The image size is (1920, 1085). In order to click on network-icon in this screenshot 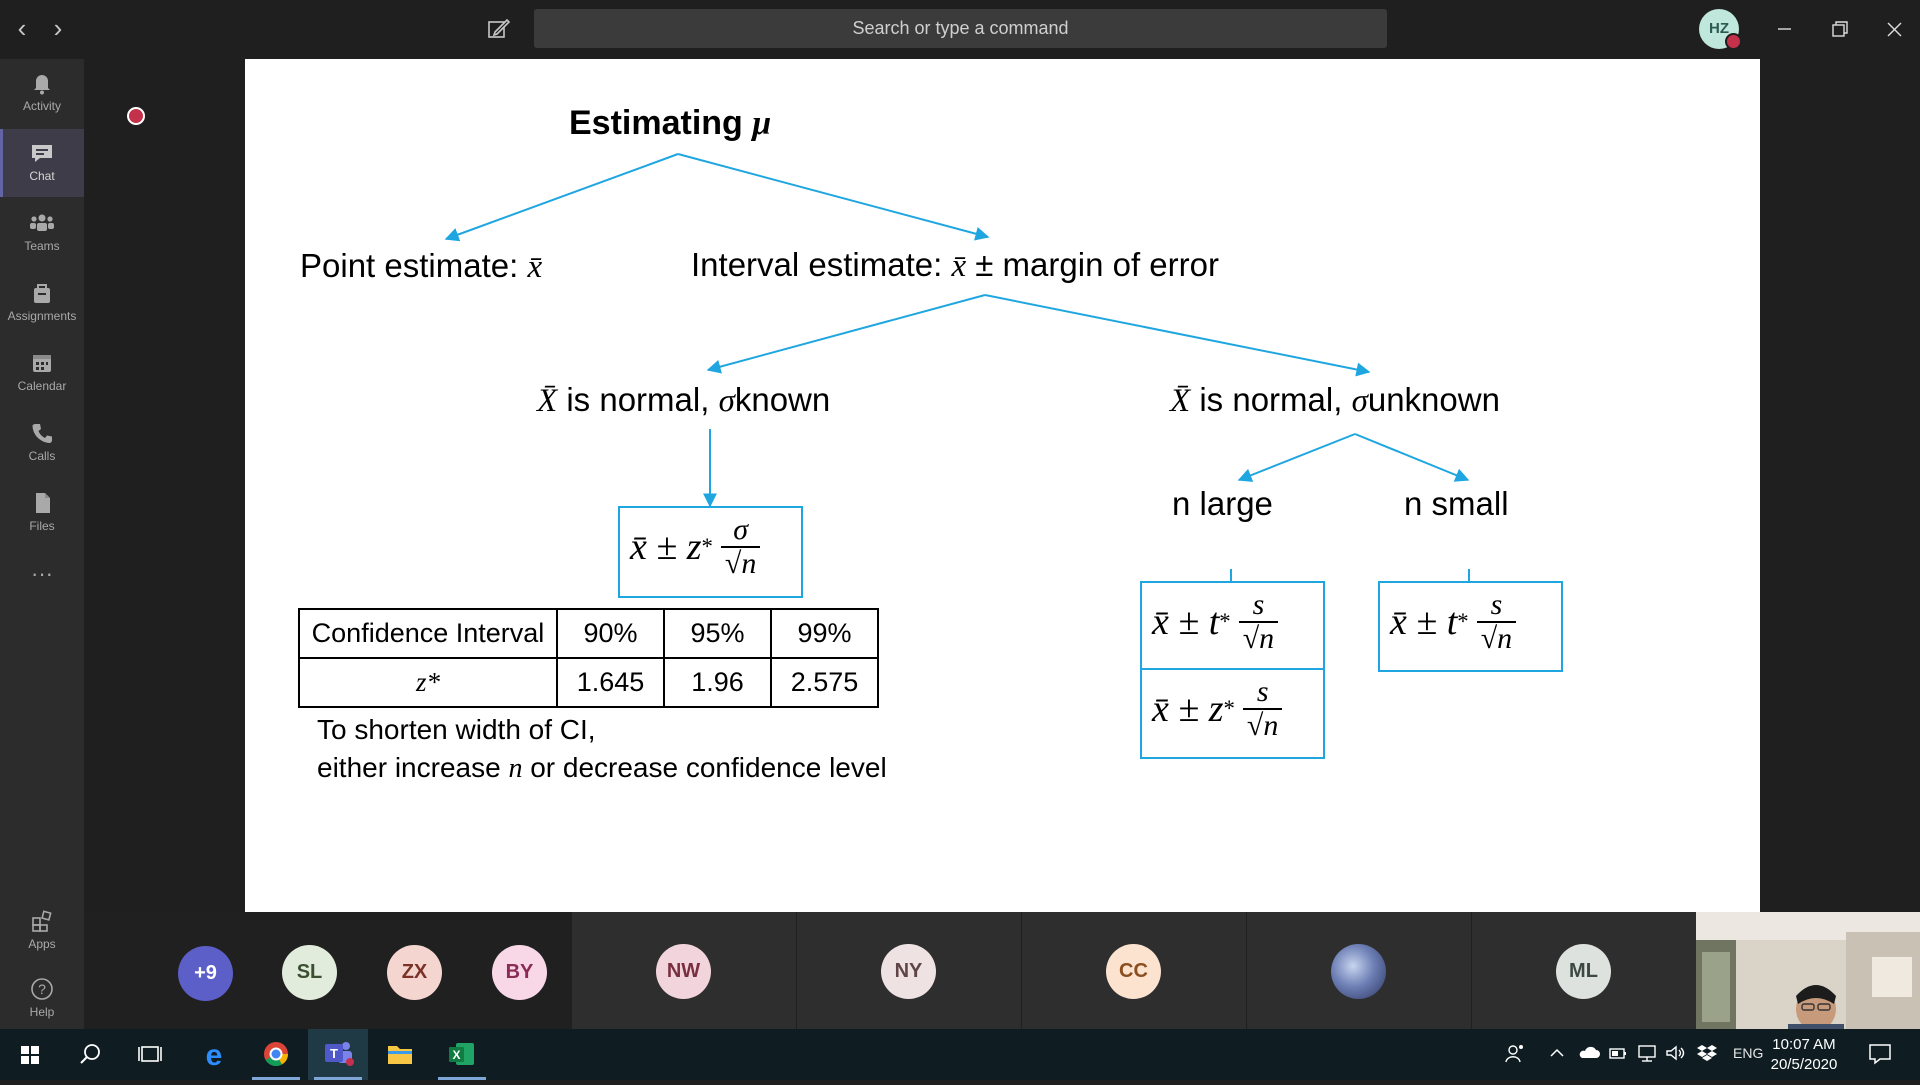, I will do `click(1647, 1054)`.